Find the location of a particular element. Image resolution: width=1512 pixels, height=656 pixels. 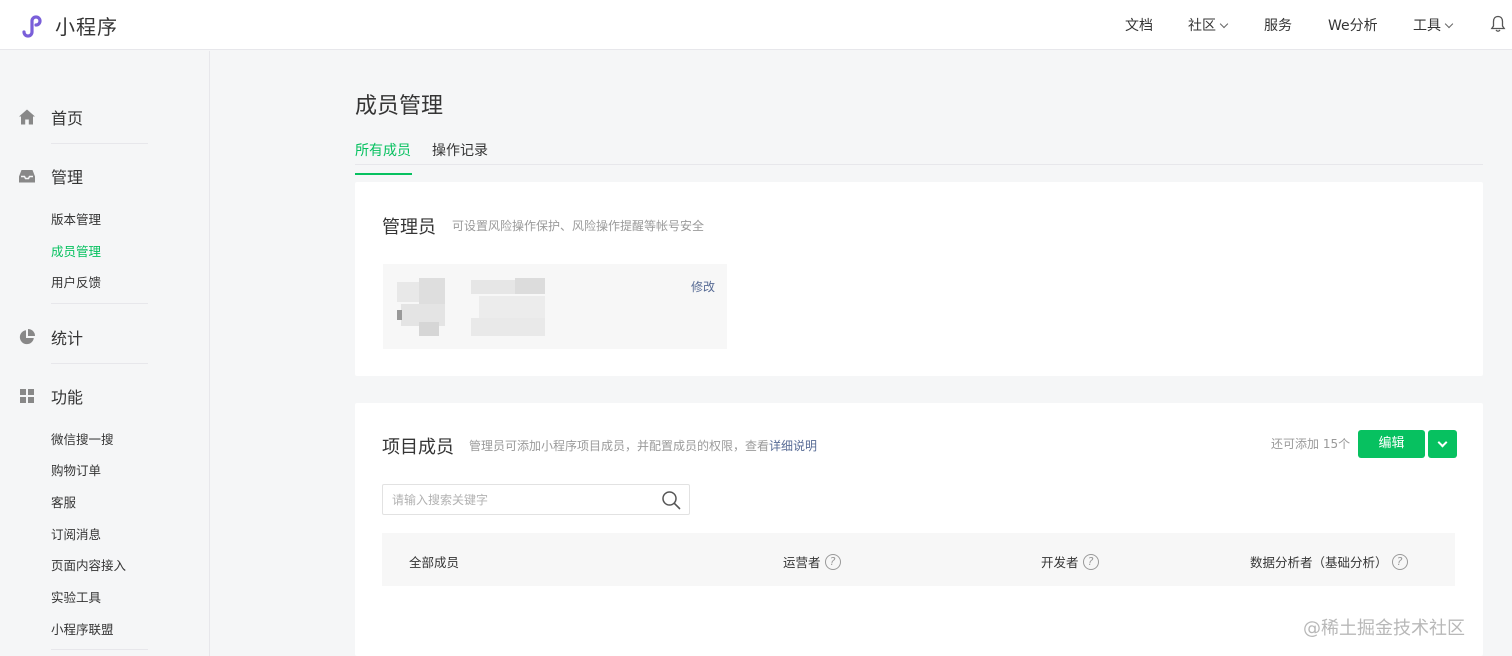

top-bar: 小程序 文档 社区 服务 We分析 工具 is located at coordinates (756, 25).